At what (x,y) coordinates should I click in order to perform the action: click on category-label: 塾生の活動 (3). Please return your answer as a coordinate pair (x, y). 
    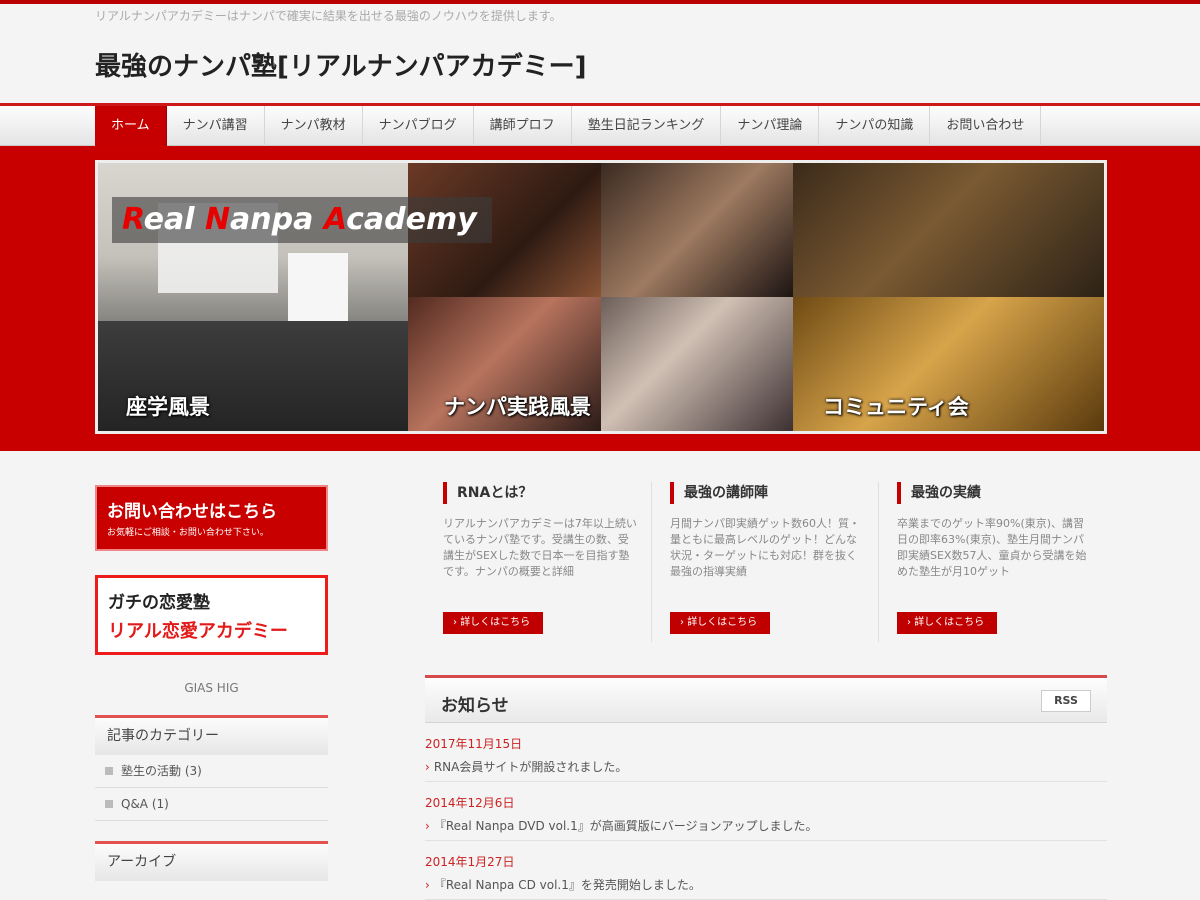
    Looking at the image, I should click on (161, 771).